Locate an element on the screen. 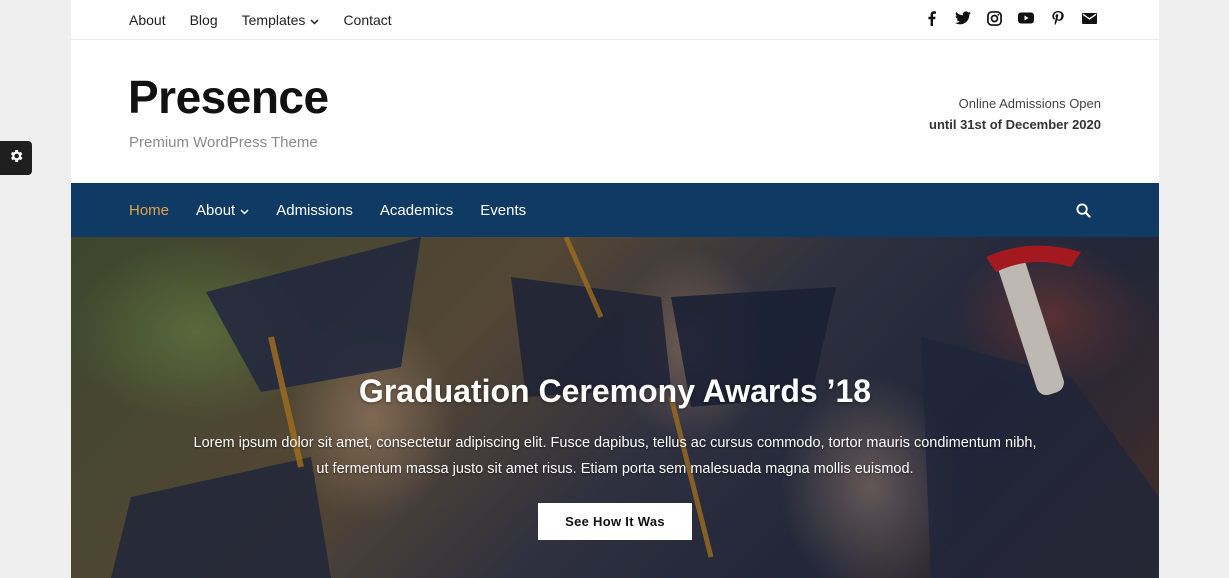 This screenshot has width=1229, height=578. admissions-line-1: Online Admissions Open is located at coordinates (1029, 103).